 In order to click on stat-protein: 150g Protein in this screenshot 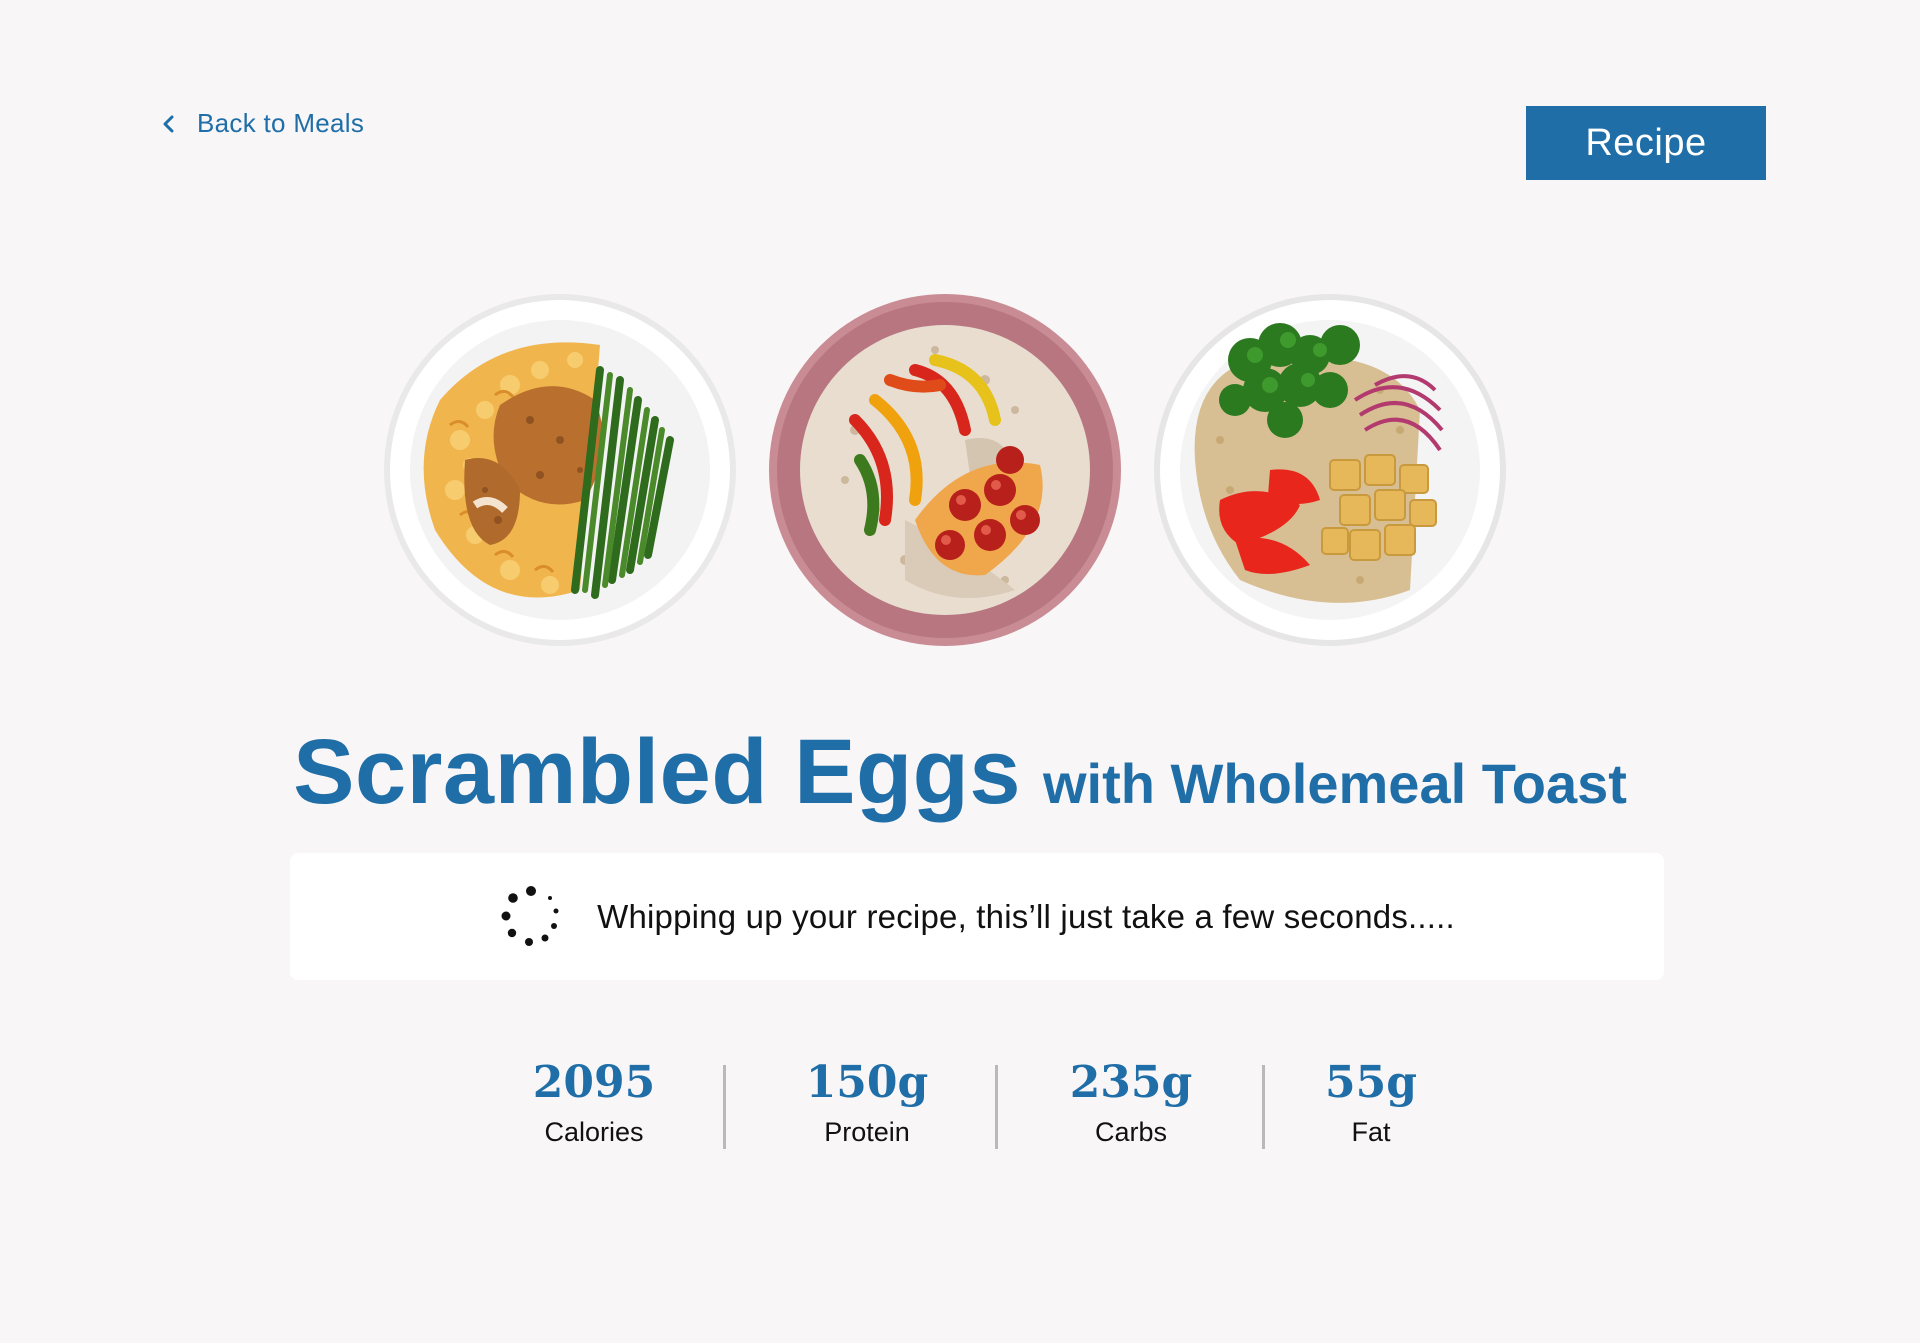, I will do `click(867, 1101)`.